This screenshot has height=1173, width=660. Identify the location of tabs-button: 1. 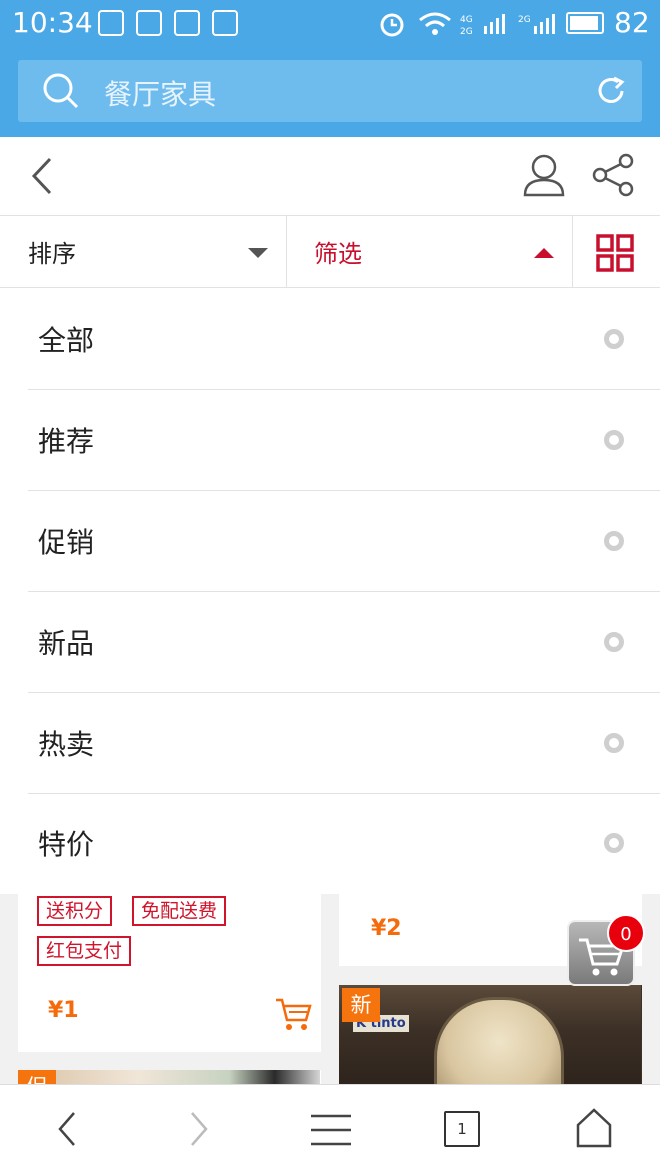
(462, 1129).